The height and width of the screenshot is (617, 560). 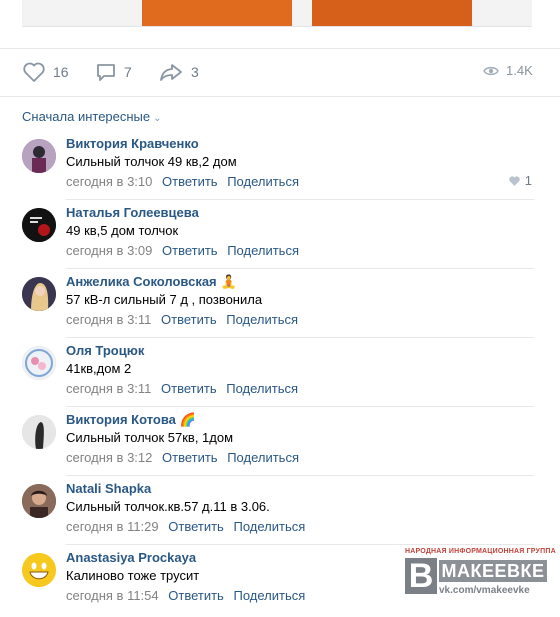 What do you see at coordinates (122, 230) in the screenshot?
I see `comment-text: 49 кв,5 дом толчок` at bounding box center [122, 230].